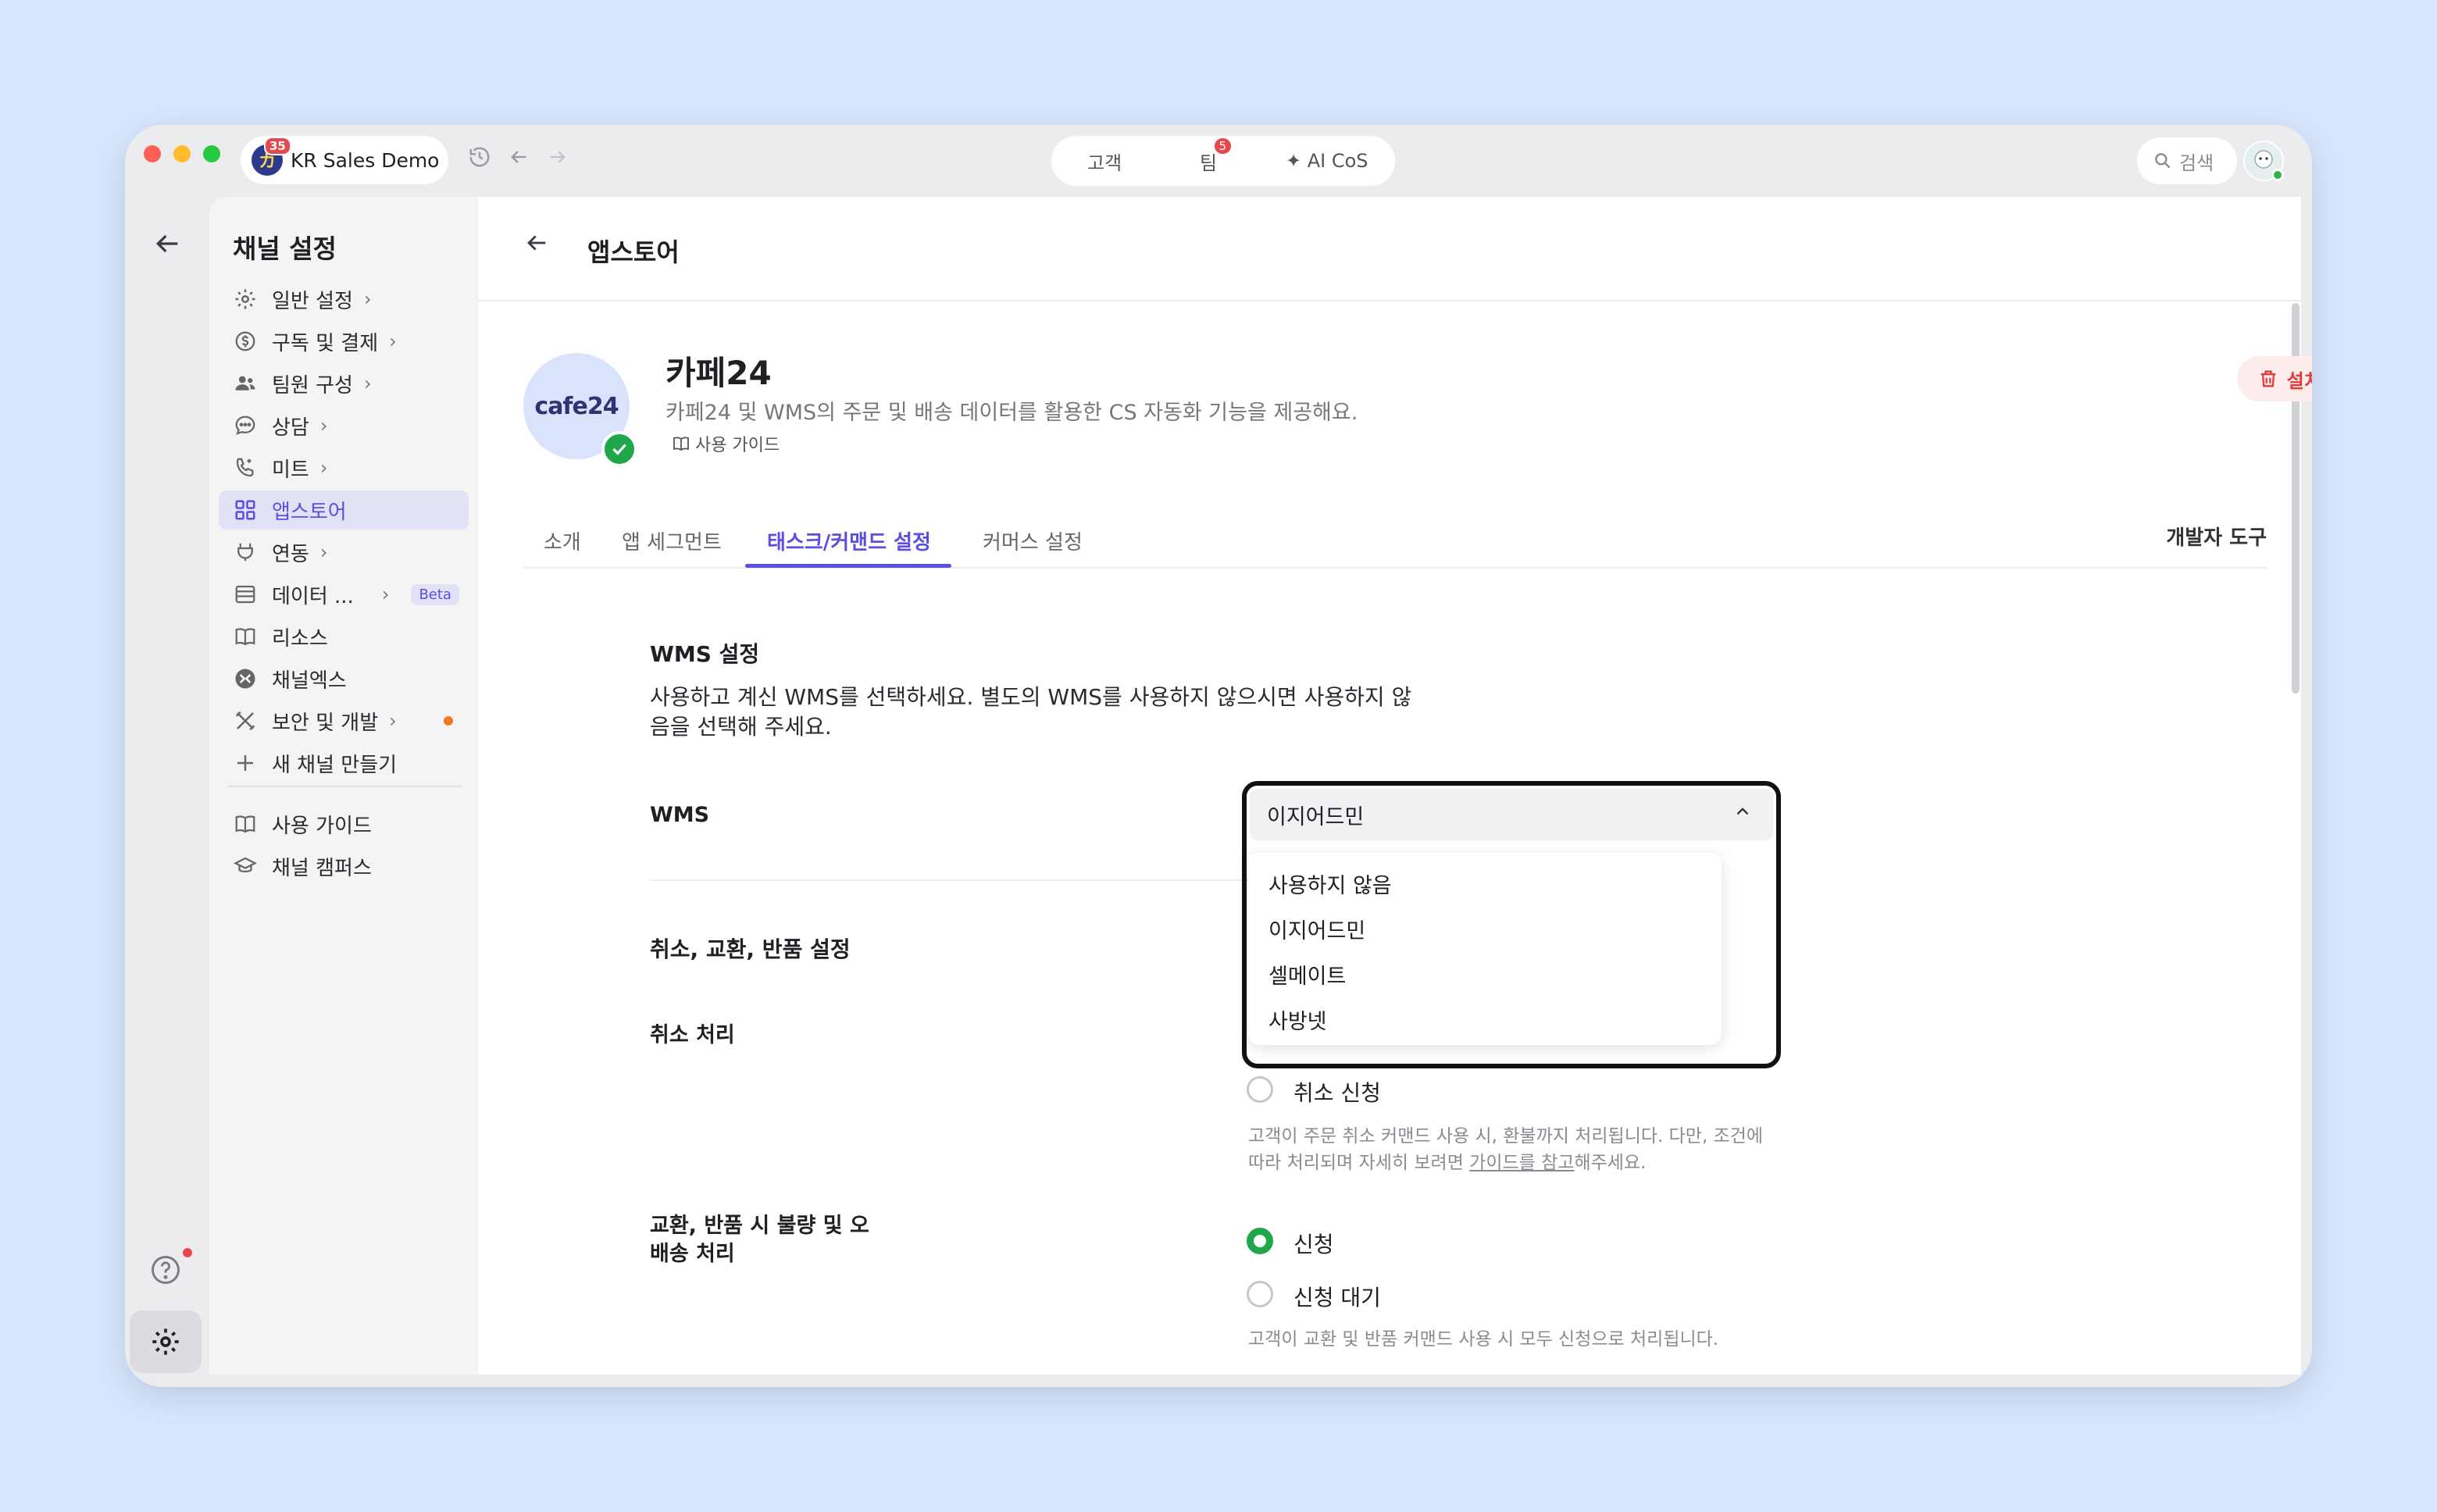 Image resolution: width=2437 pixels, height=1512 pixels. Describe the element at coordinates (1260, 1089) in the screenshot. I see `cancel-request-radio` at that location.